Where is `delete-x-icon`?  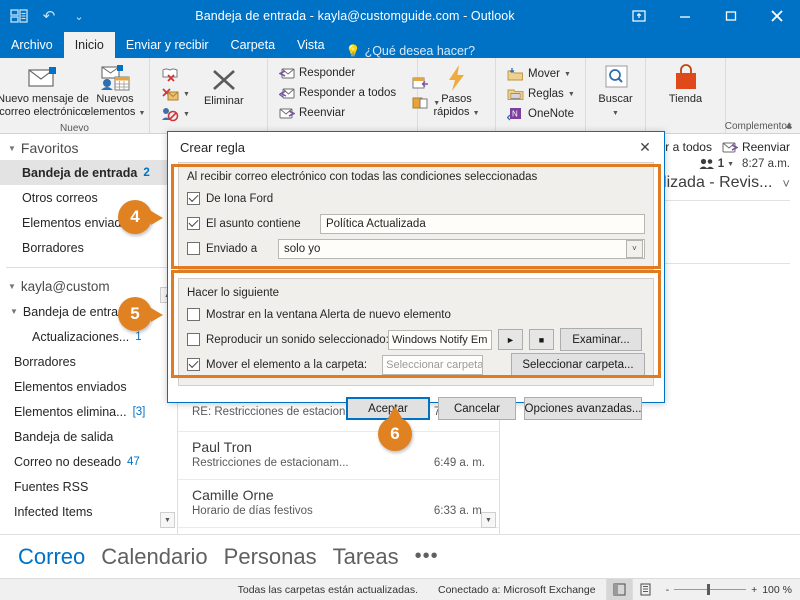
delete-x-icon is located at coordinates (224, 80).